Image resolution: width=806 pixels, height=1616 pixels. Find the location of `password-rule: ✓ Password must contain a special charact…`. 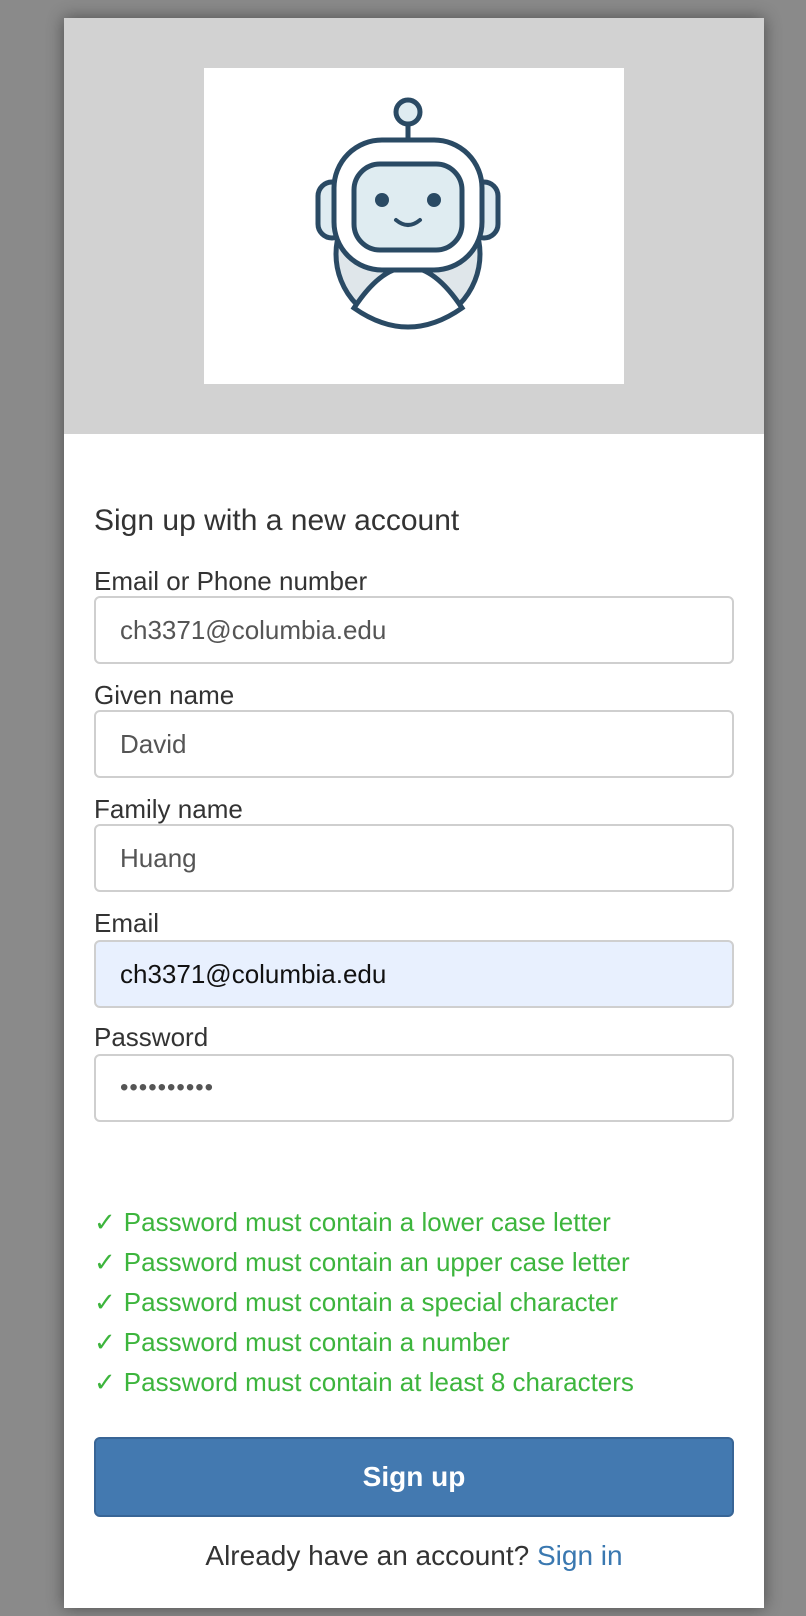

password-rule: ✓ Password must contain a special charact… is located at coordinates (414, 1302).